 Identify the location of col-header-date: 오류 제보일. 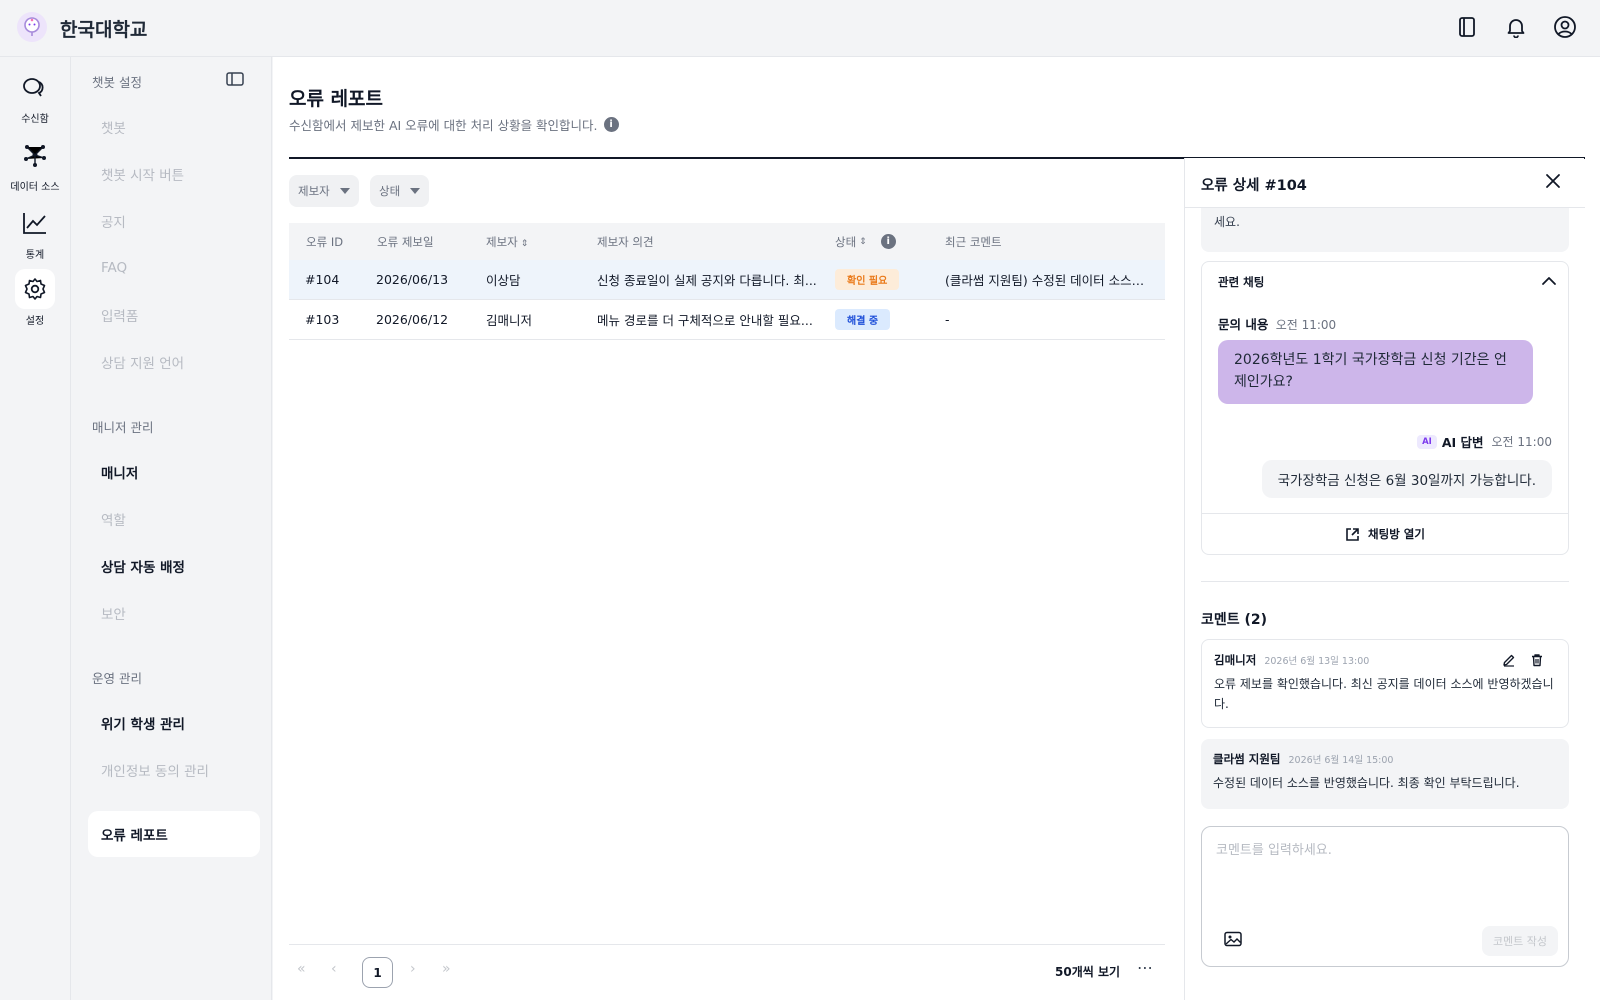
(405, 241).